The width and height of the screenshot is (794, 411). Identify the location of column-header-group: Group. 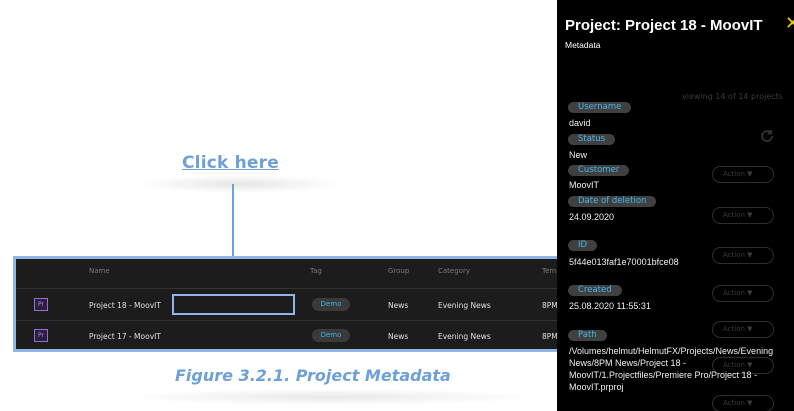
(399, 271).